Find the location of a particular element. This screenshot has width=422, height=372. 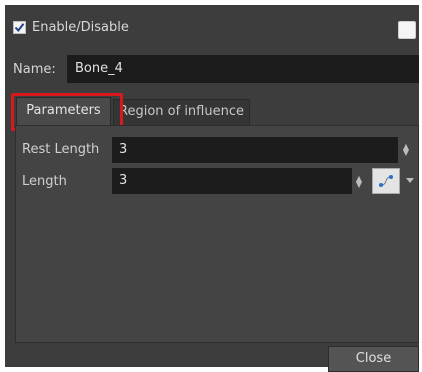

rest-length-label: Rest Length is located at coordinates (61, 149).